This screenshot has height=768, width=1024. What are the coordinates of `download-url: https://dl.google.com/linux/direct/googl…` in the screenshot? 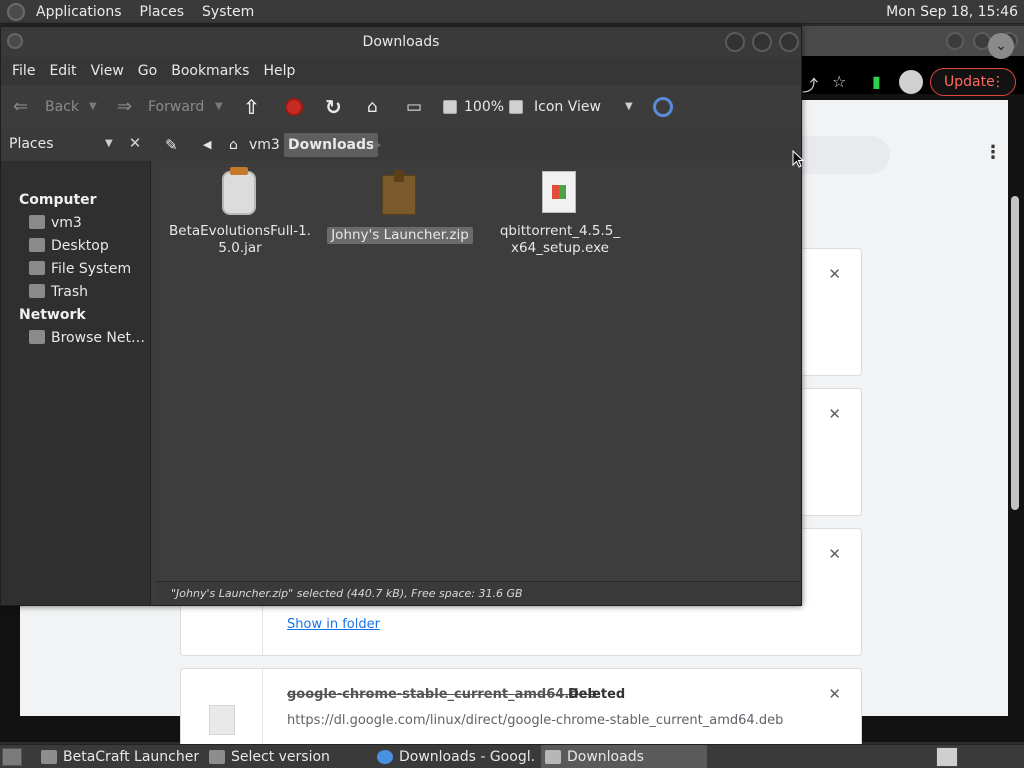 It's located at (535, 720).